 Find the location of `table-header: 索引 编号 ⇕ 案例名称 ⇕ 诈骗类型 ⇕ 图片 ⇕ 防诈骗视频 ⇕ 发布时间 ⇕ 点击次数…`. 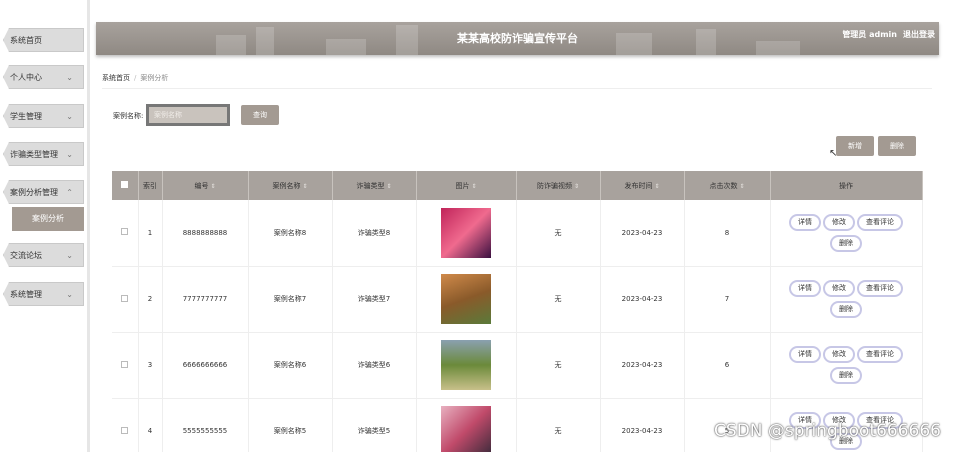

table-header: 索引 编号 ⇕ 案例名称 ⇕ 诈骗类型 ⇕ 图片 ⇕ 防诈骗视频 ⇕ 发布时间 ⇕ 点击次数… is located at coordinates (517, 185).